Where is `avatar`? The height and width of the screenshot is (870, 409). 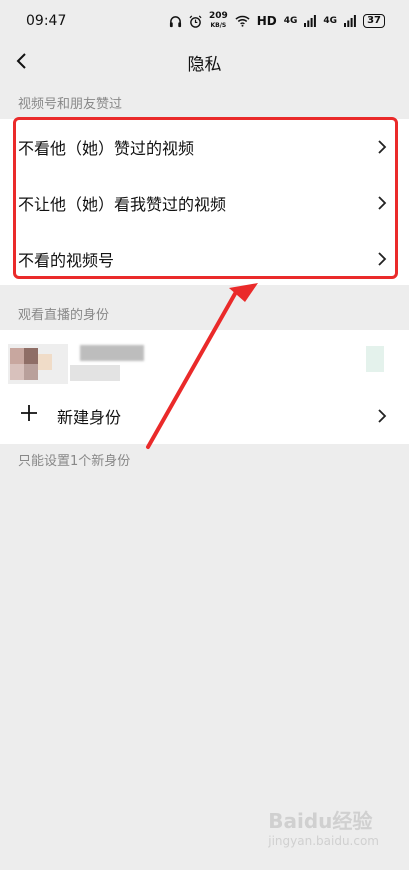
avatar is located at coordinates (38, 364).